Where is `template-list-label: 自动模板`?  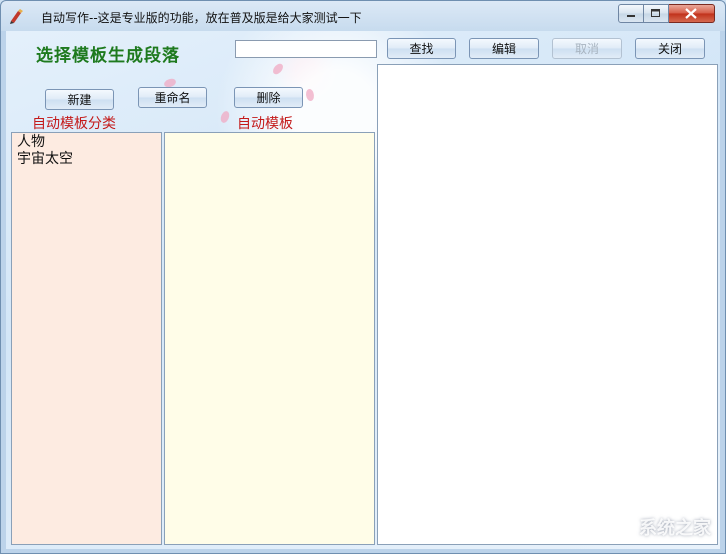
template-list-label: 自动模板 is located at coordinates (265, 124).